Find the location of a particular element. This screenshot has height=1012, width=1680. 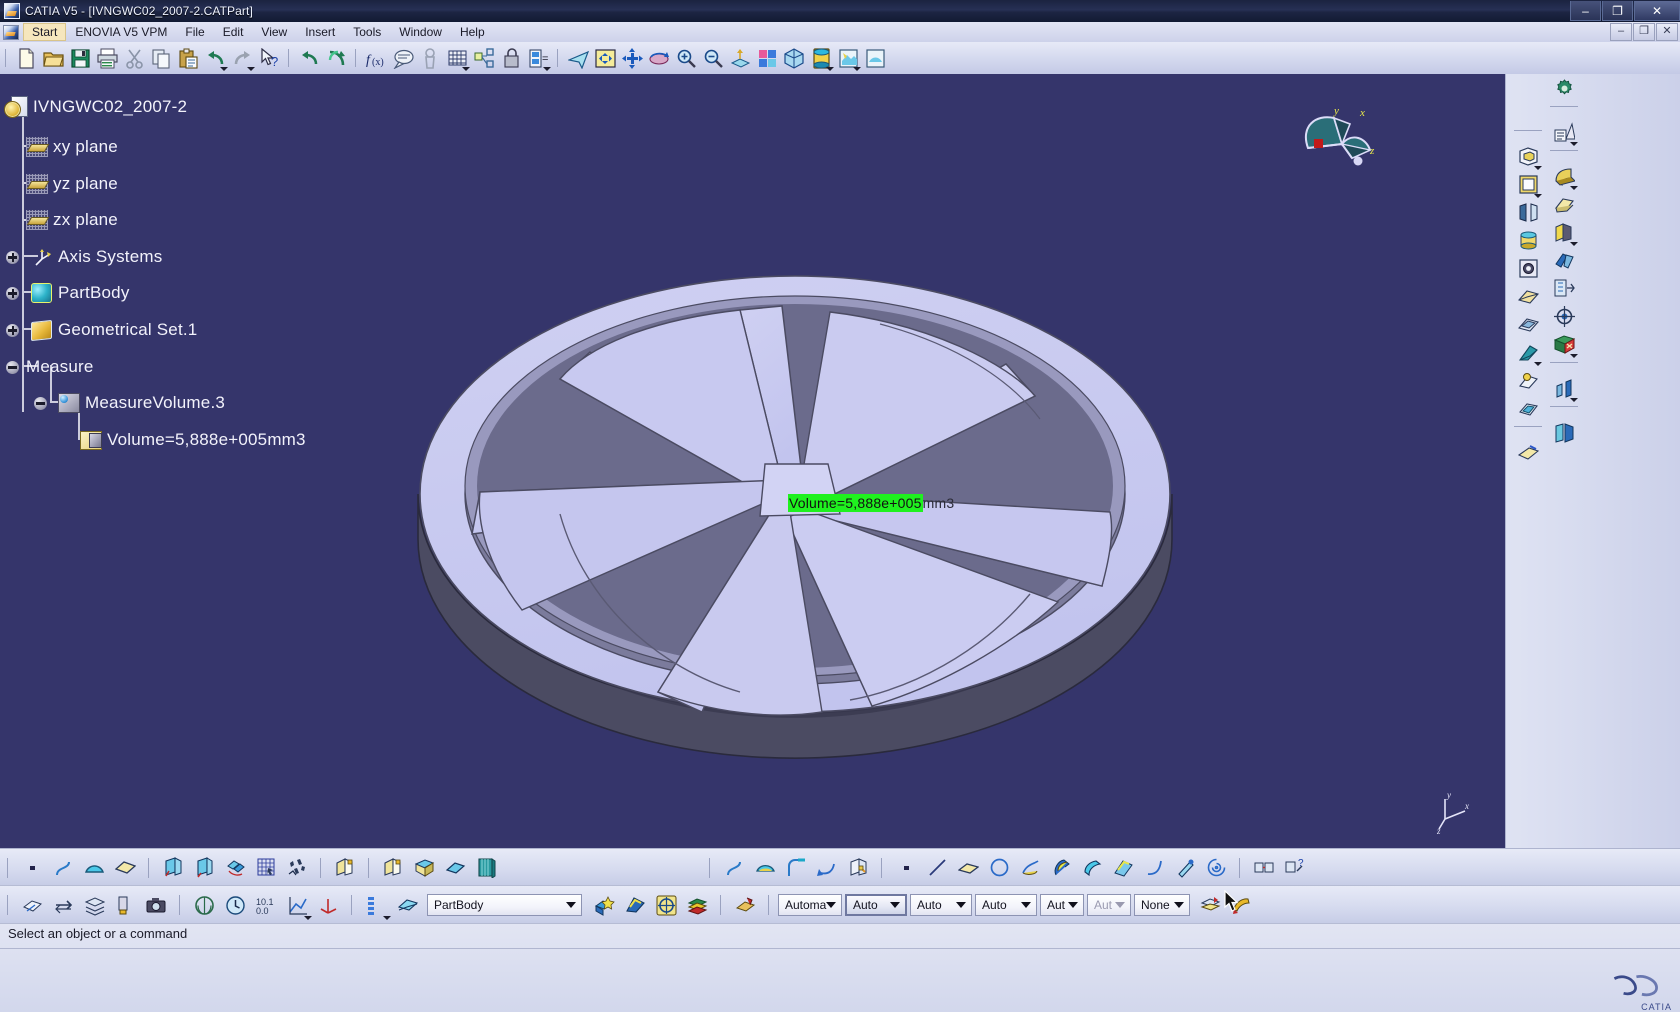

sew-icon is located at coordinates (604, 905).